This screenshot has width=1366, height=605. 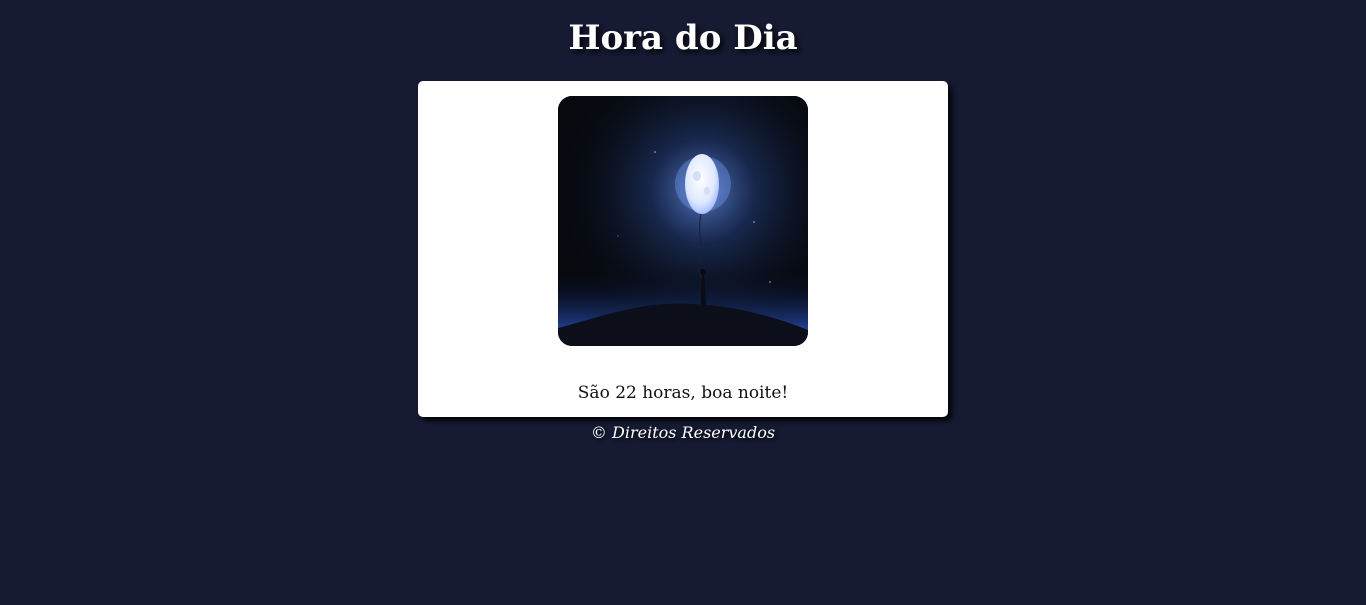 What do you see at coordinates (683, 432) in the screenshot?
I see `copyright-footer: © Direitos Reservados` at bounding box center [683, 432].